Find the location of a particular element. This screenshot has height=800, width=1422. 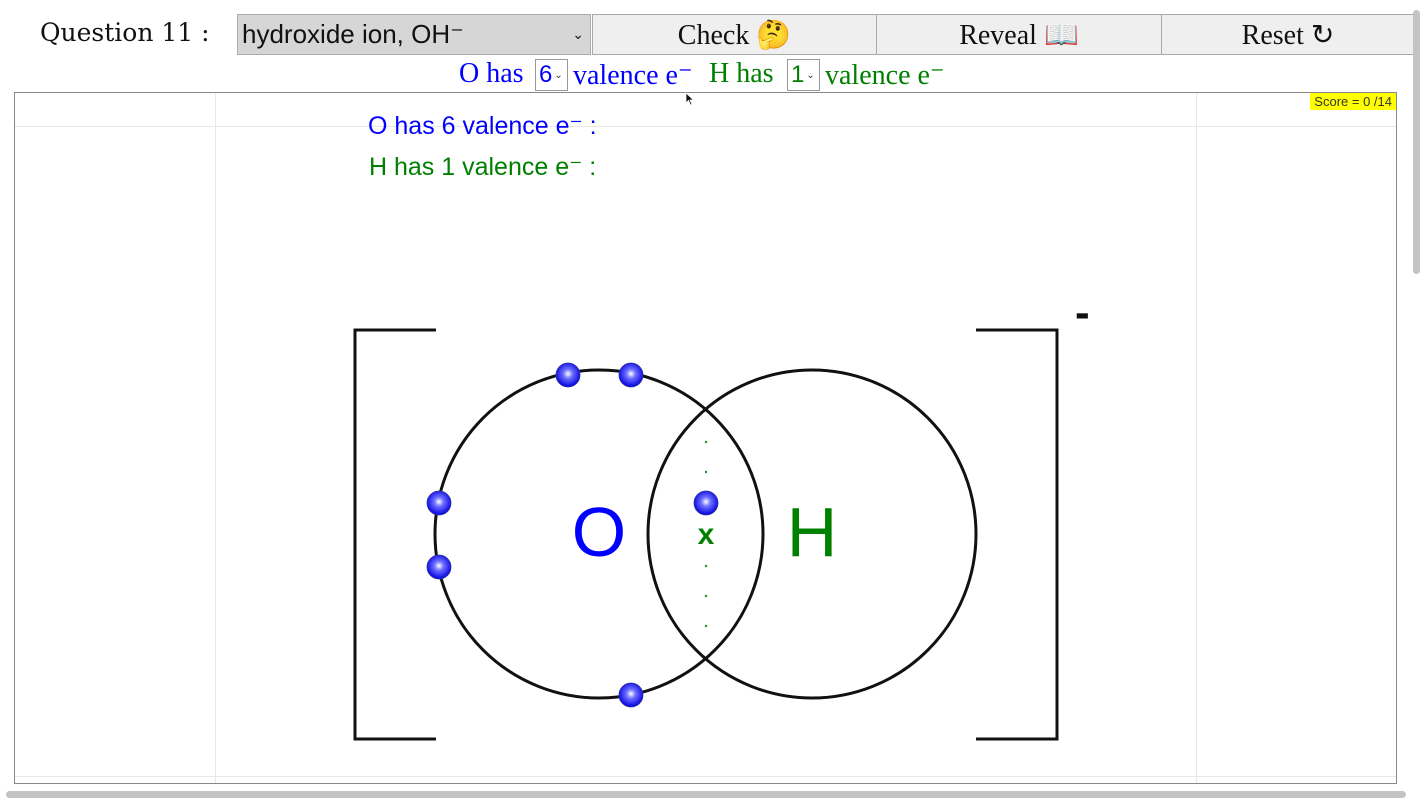

mouse-cursor-icon is located at coordinates (690, 99).